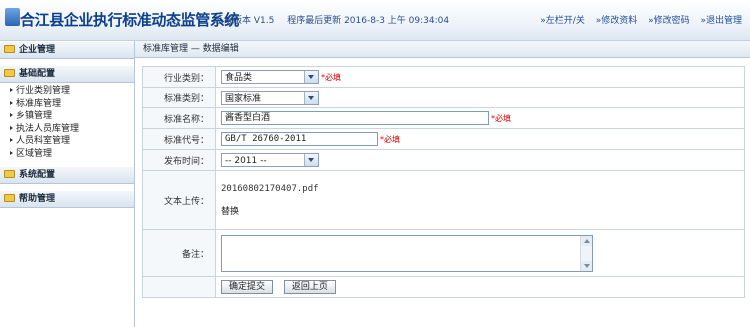  What do you see at coordinates (309, 287) in the screenshot?
I see `back-button: 返回上页` at bounding box center [309, 287].